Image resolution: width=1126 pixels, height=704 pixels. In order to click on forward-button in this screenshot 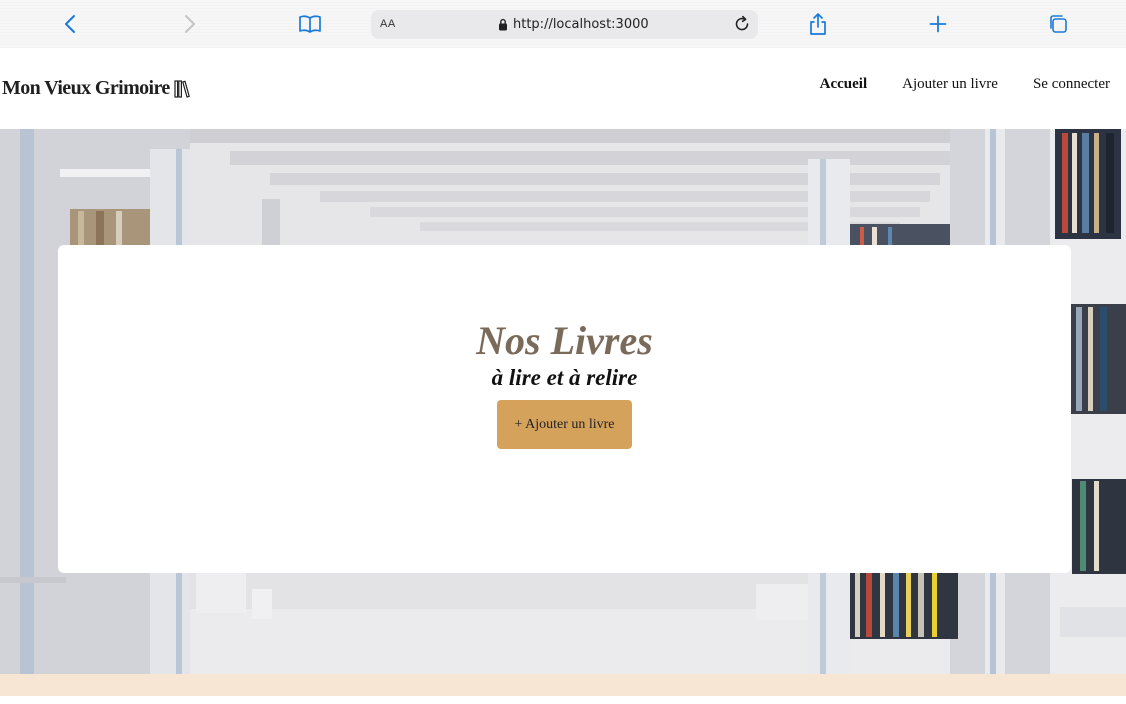, I will do `click(190, 24)`.